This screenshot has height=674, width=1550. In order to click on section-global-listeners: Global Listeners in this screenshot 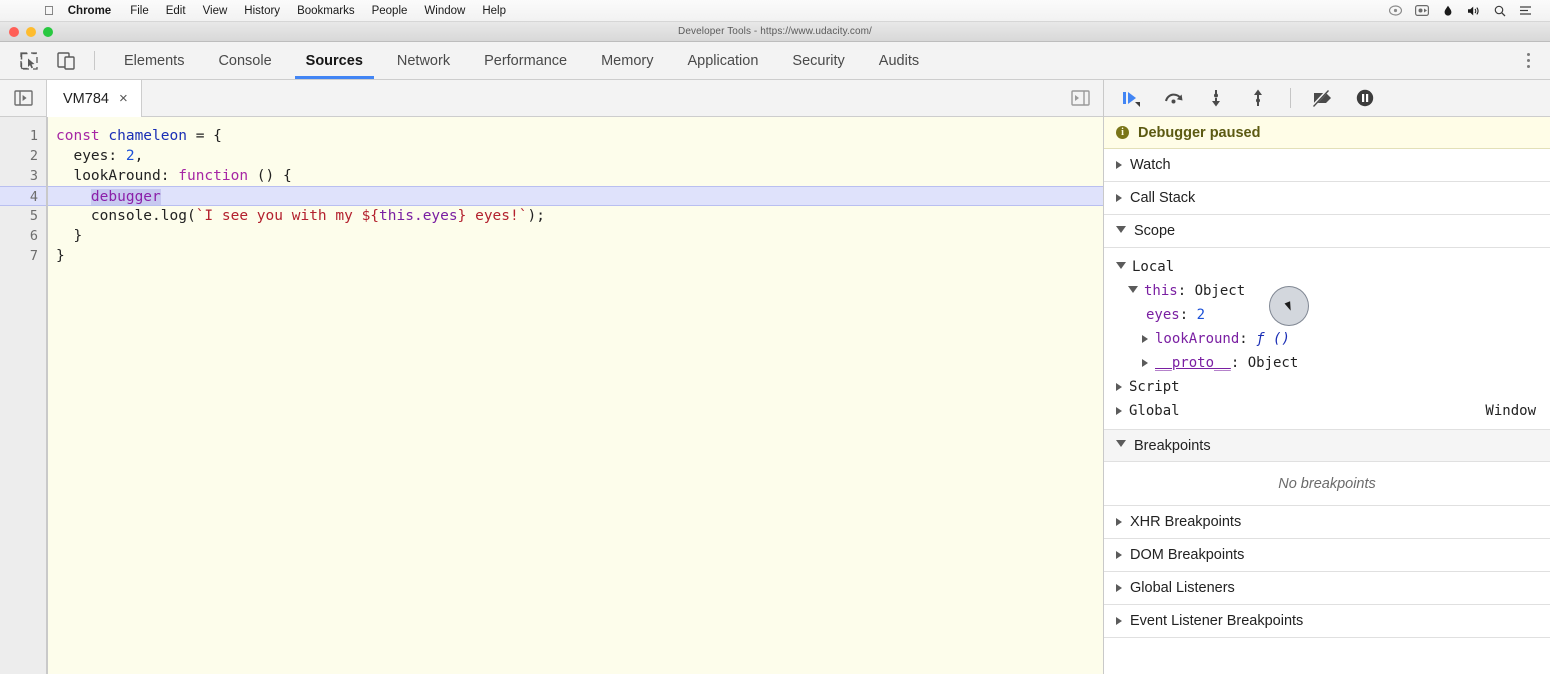, I will do `click(1327, 588)`.